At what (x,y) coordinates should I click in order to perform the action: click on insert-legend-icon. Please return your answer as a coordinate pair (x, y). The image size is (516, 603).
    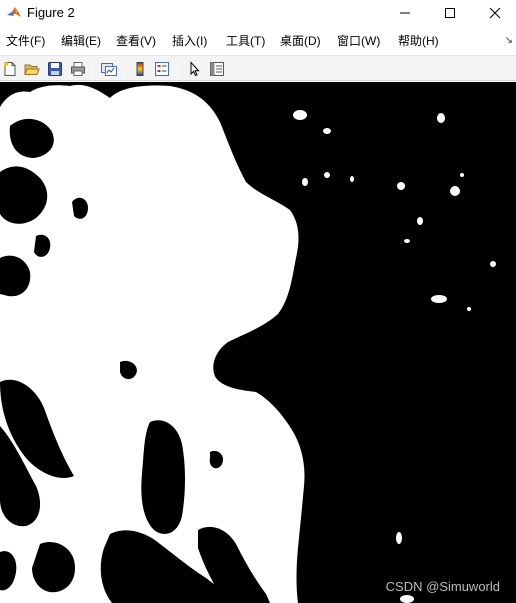
    Looking at the image, I should click on (162, 69).